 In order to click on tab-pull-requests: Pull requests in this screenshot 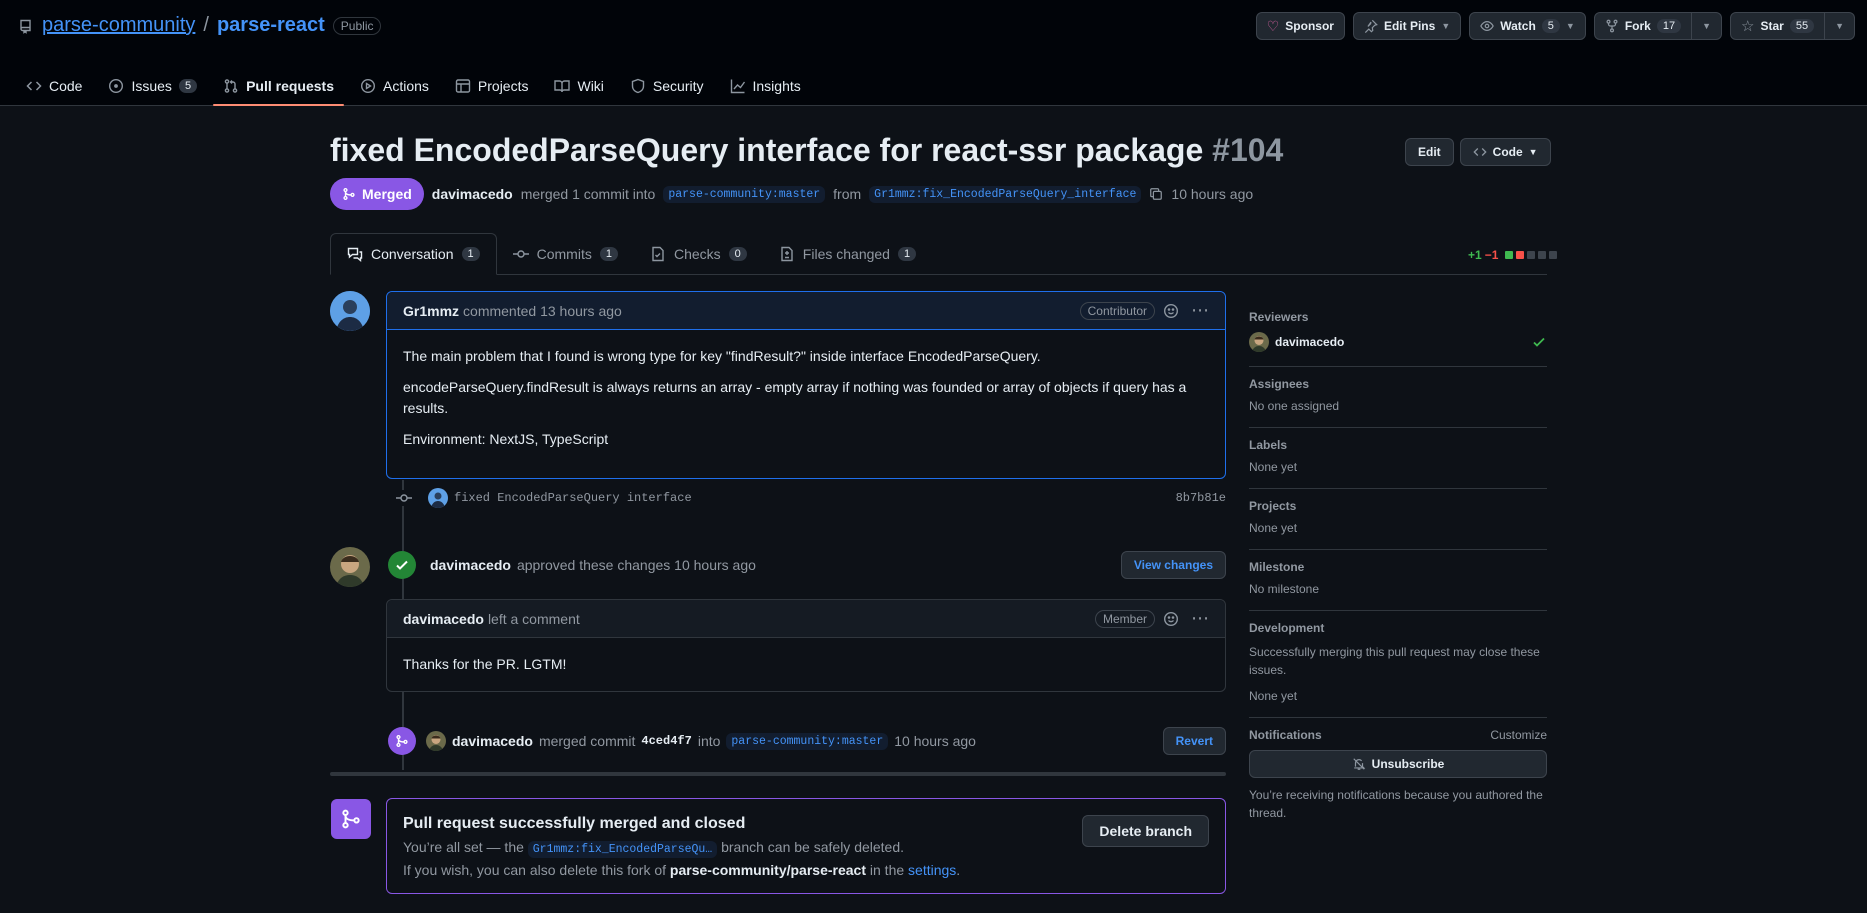, I will do `click(278, 86)`.